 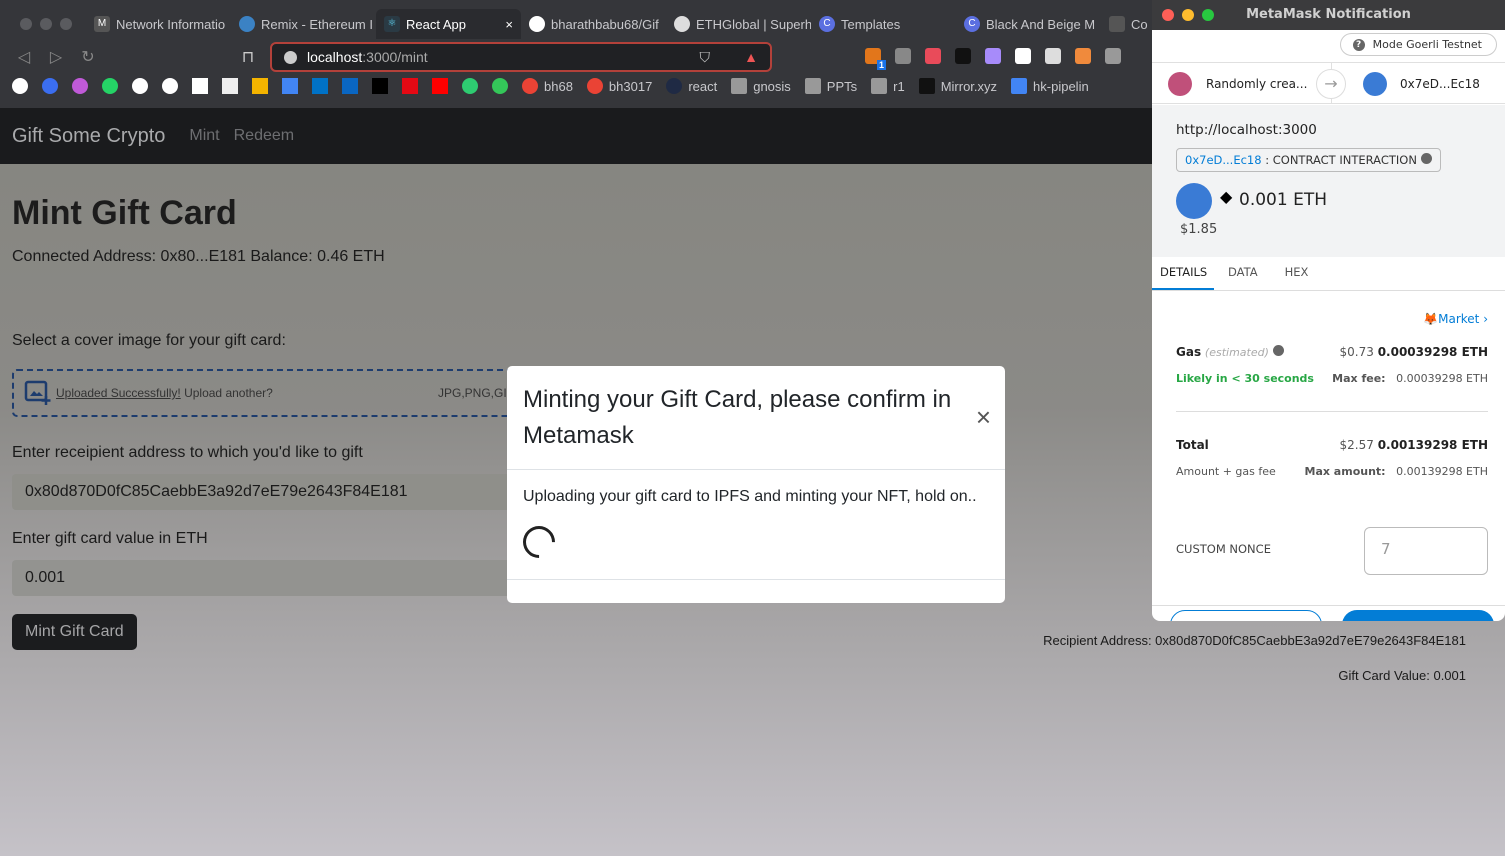 What do you see at coordinates (1189, 352) in the screenshot?
I see `gas-label: Gas` at bounding box center [1189, 352].